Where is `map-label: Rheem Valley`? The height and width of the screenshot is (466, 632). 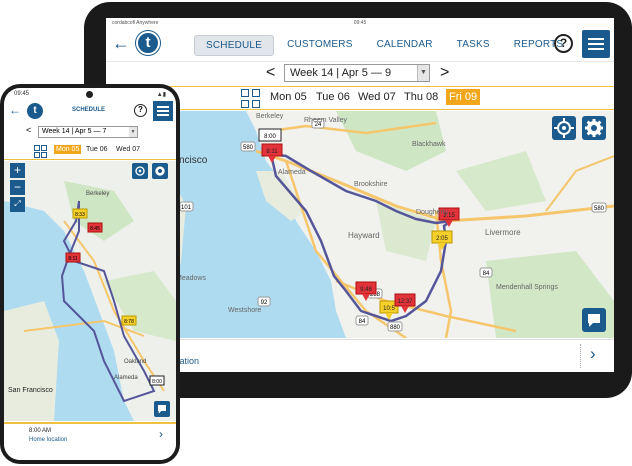
map-label: Rheem Valley is located at coordinates (326, 120).